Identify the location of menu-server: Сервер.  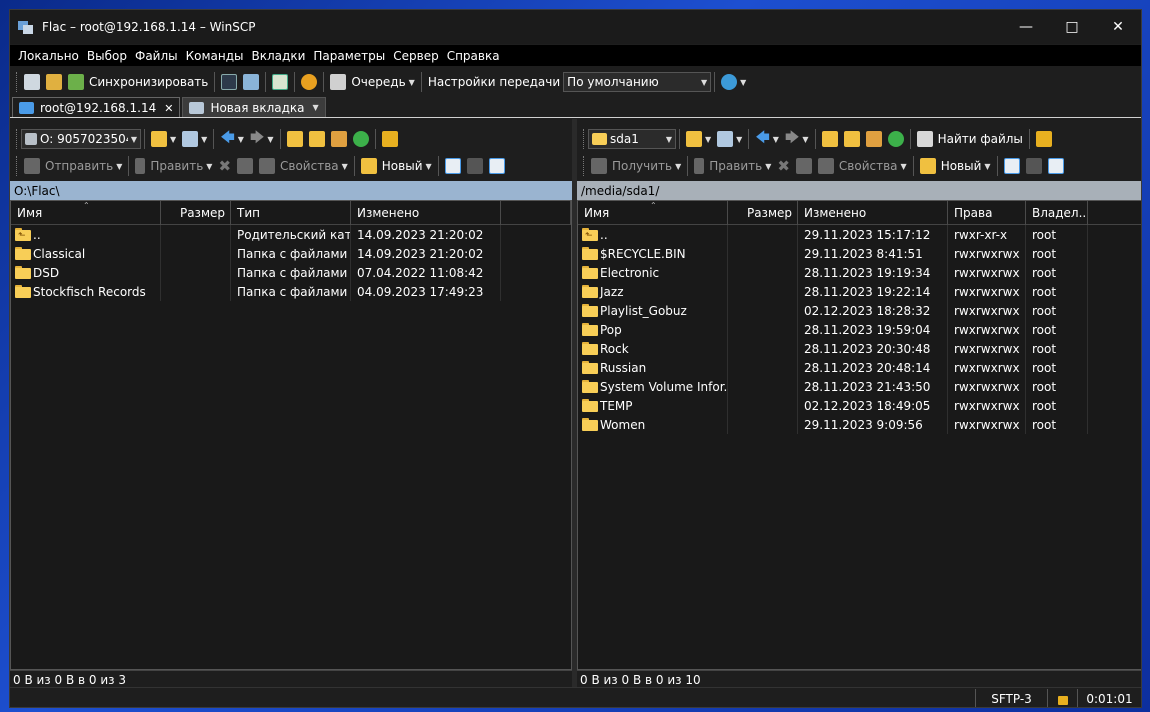
(415, 56).